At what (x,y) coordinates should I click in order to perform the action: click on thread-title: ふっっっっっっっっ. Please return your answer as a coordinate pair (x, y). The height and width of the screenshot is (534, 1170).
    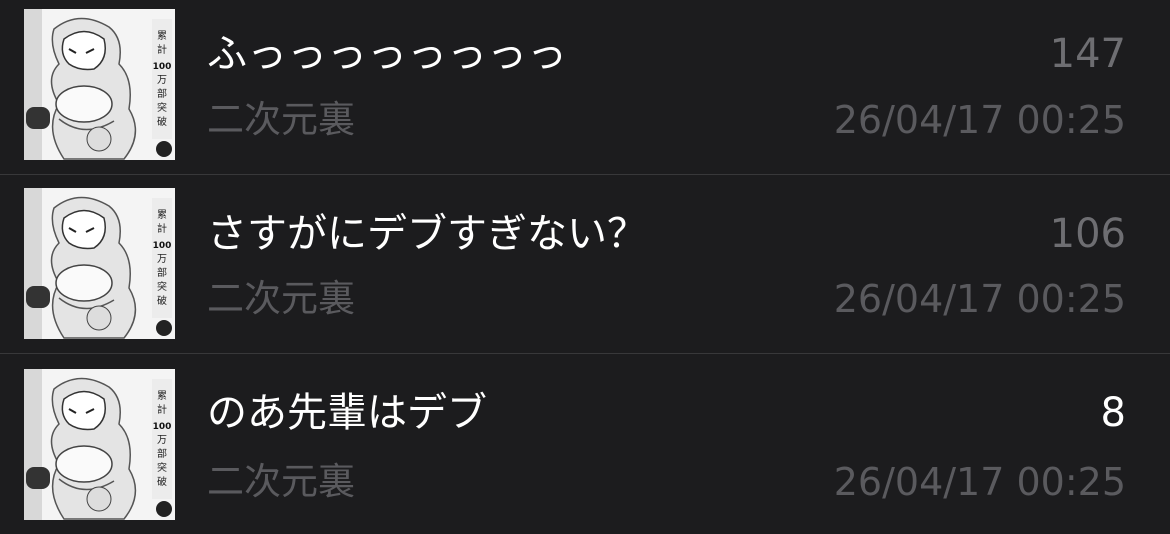
    Looking at the image, I should click on (387, 54).